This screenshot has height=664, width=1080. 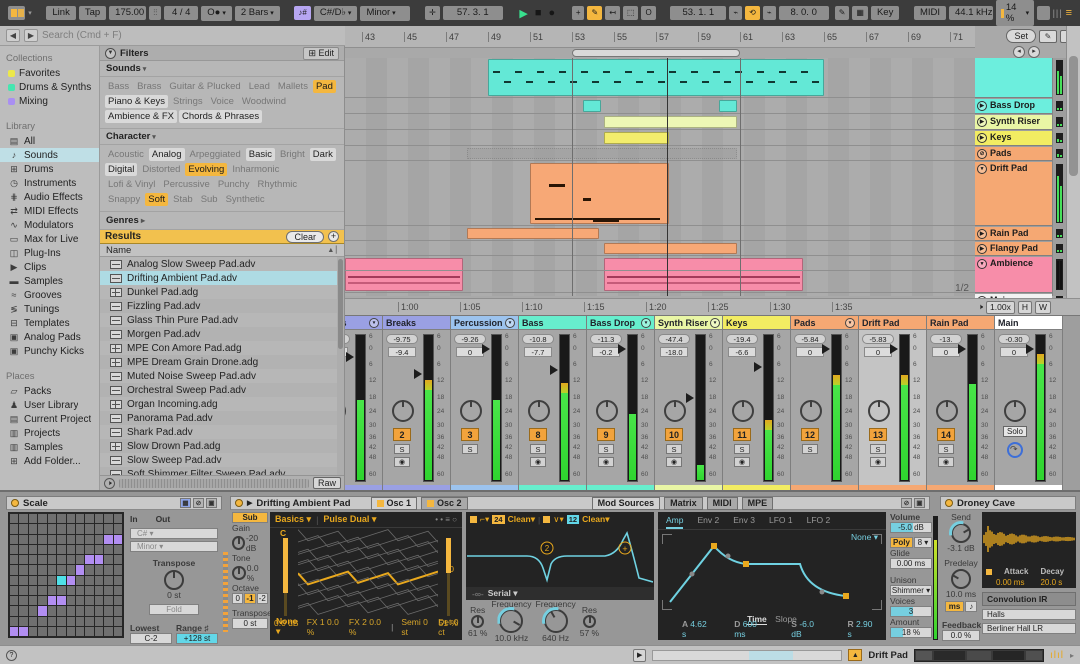 I want to click on arm-monitor-button: ◉, so click(x=538, y=462).